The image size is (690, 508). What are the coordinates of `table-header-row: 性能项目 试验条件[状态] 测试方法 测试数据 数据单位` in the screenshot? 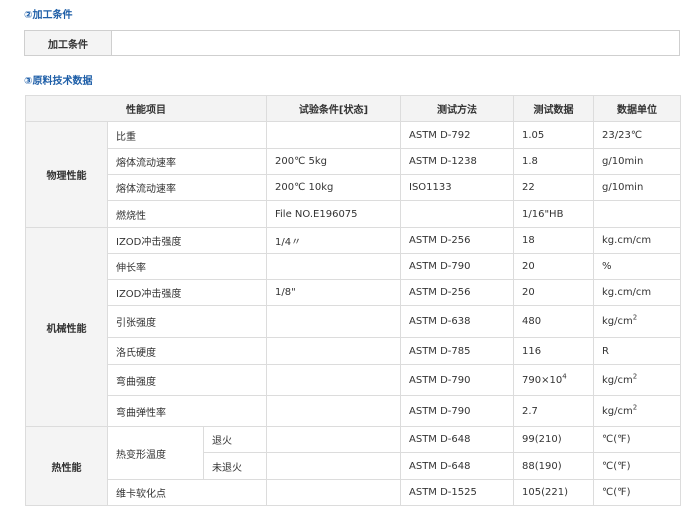 It's located at (353, 108).